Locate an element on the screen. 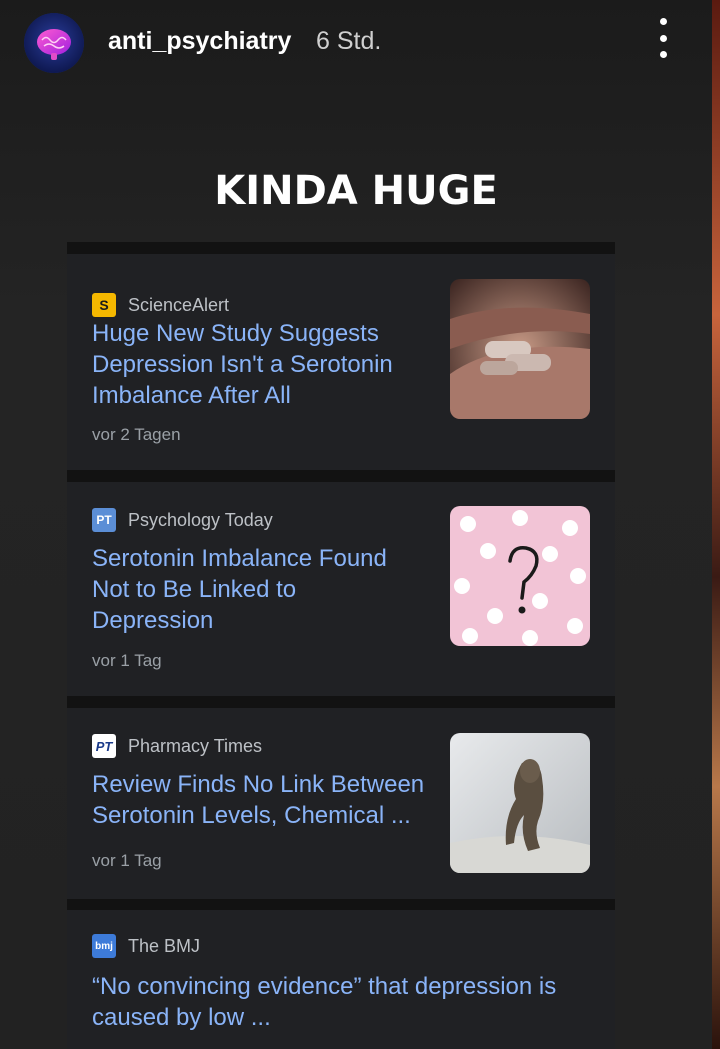  question-mark-pills-image is located at coordinates (520, 576).